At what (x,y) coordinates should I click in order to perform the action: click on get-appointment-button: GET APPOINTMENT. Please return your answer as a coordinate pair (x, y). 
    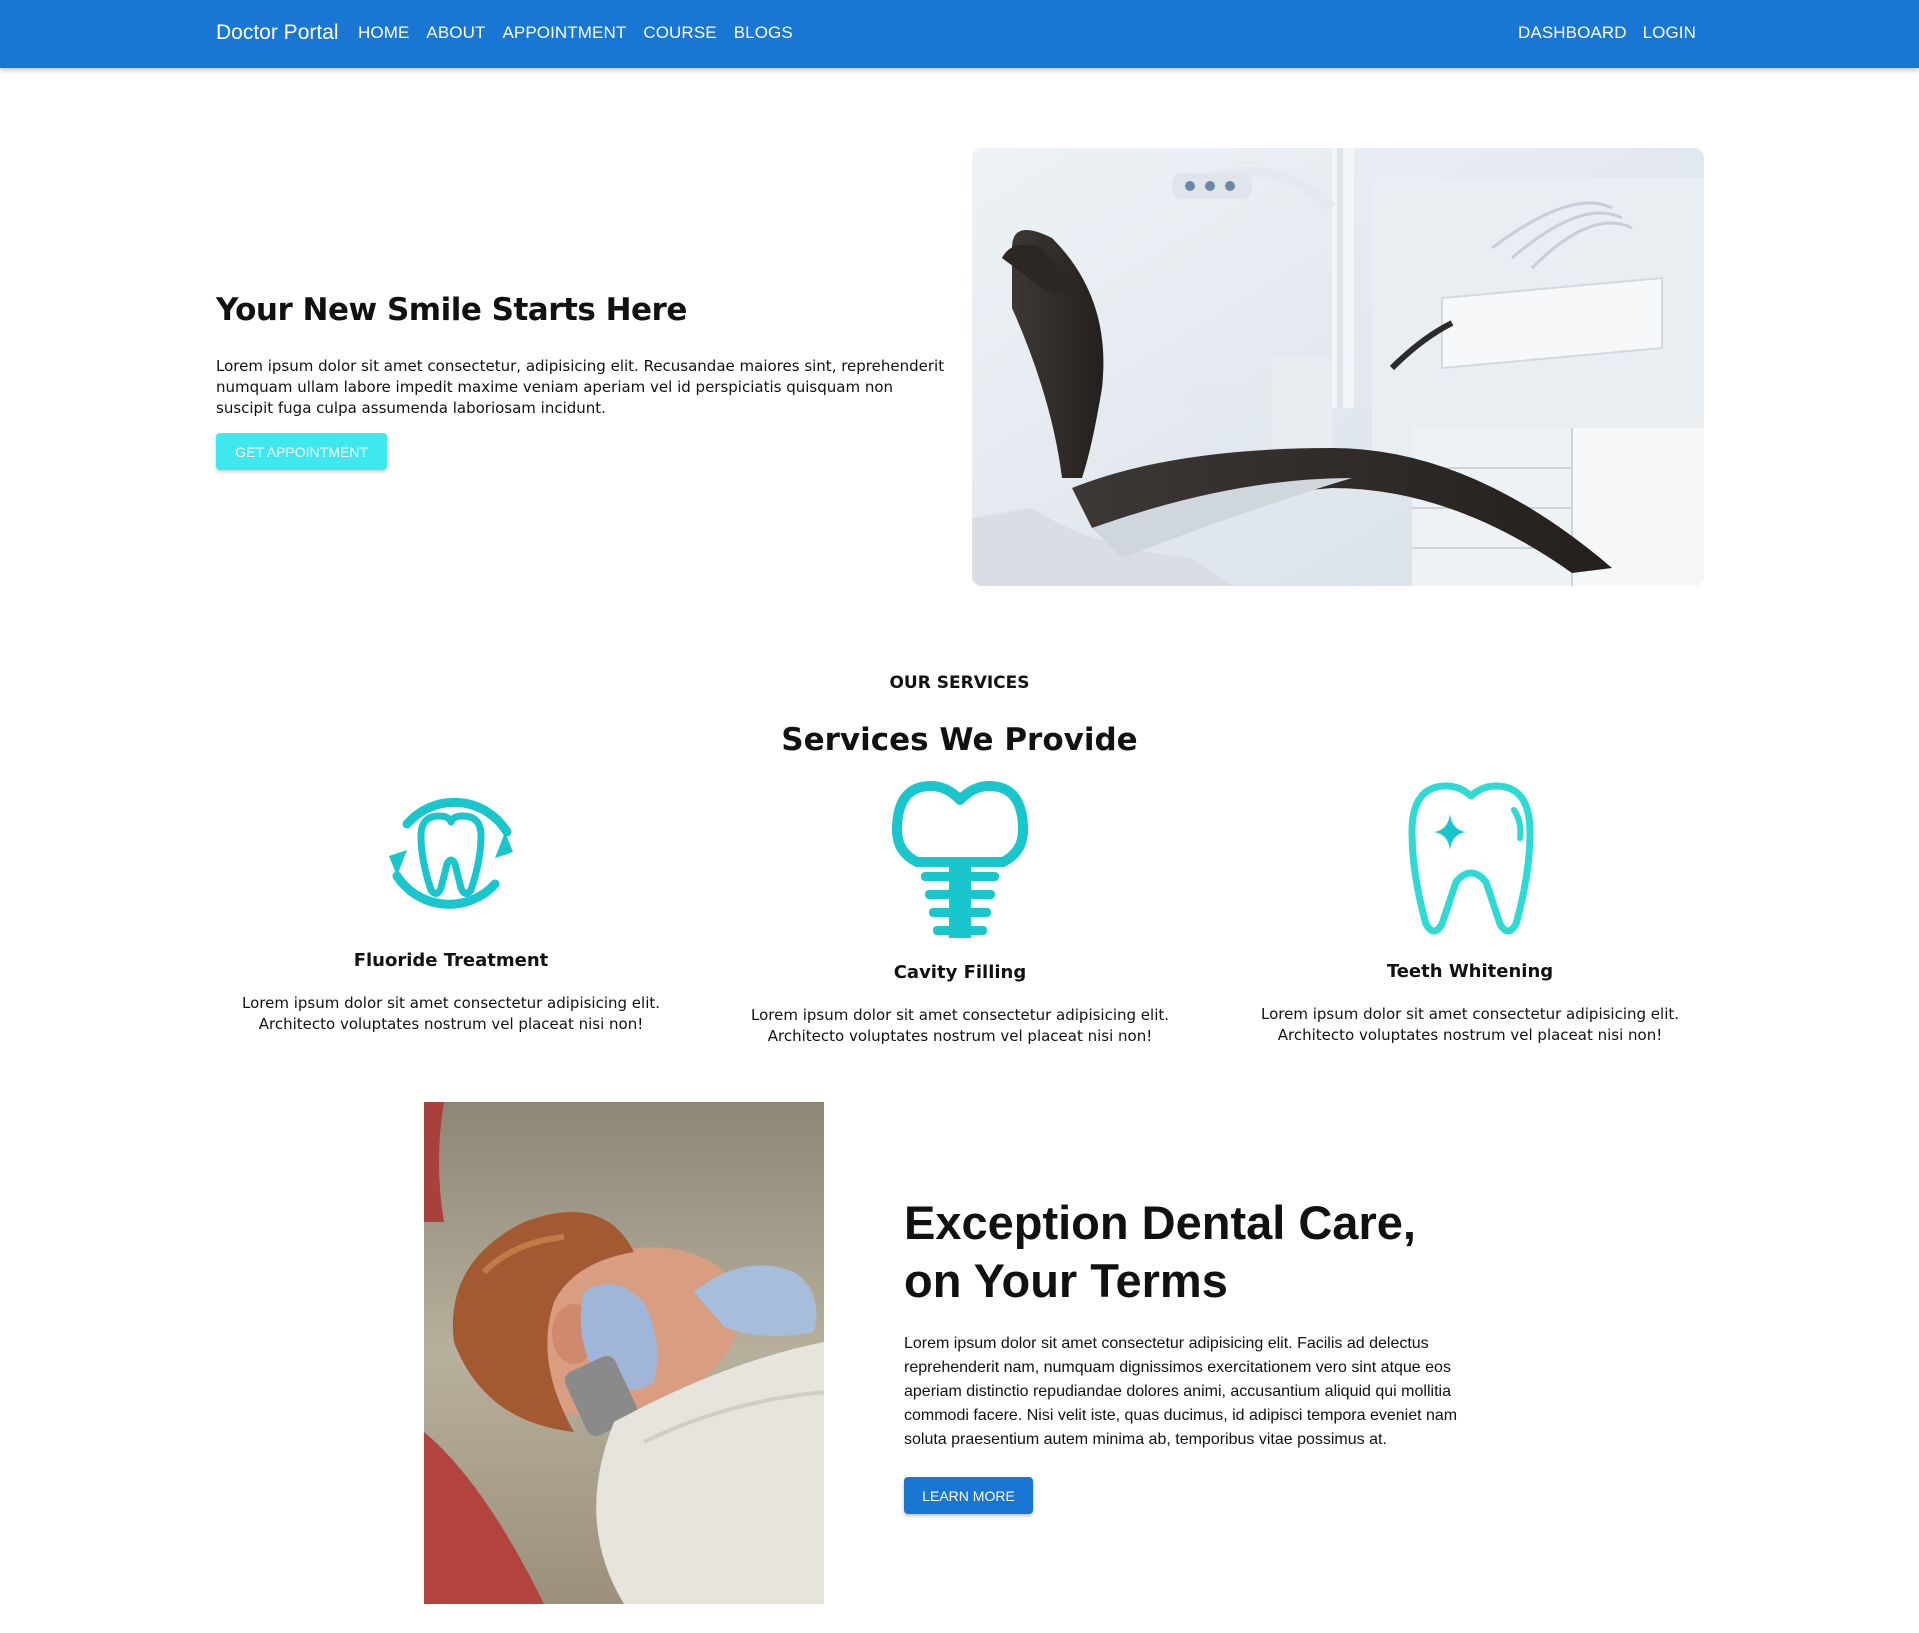
    Looking at the image, I should click on (301, 451).